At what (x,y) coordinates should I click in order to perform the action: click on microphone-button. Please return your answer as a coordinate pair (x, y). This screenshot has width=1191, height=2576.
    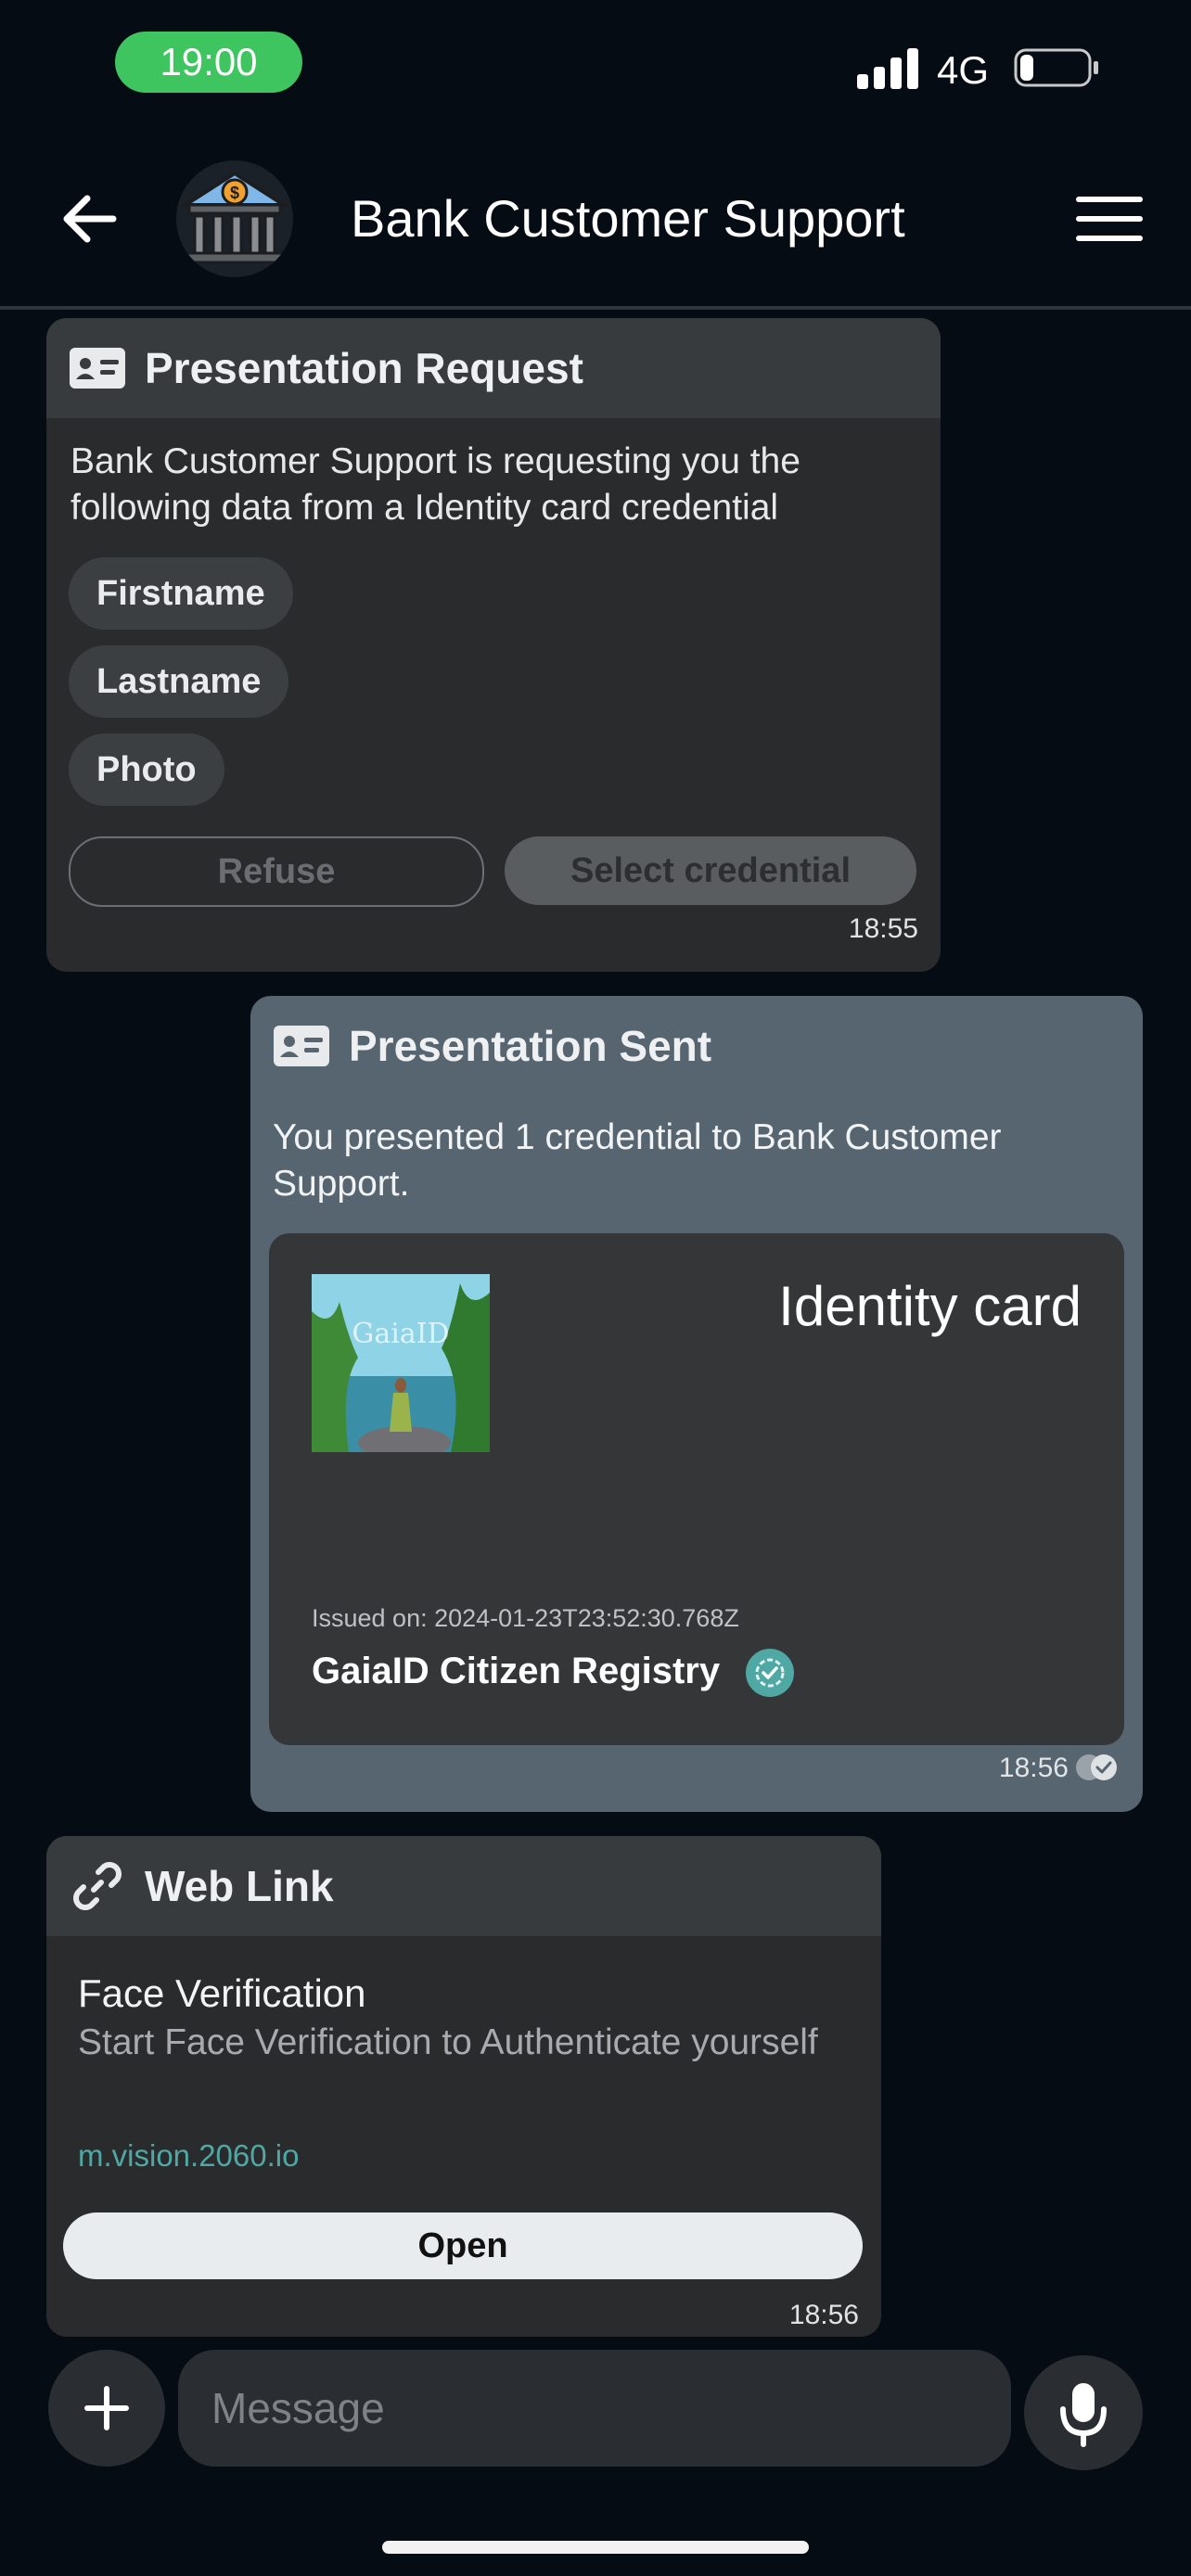
    Looking at the image, I should click on (1084, 2412).